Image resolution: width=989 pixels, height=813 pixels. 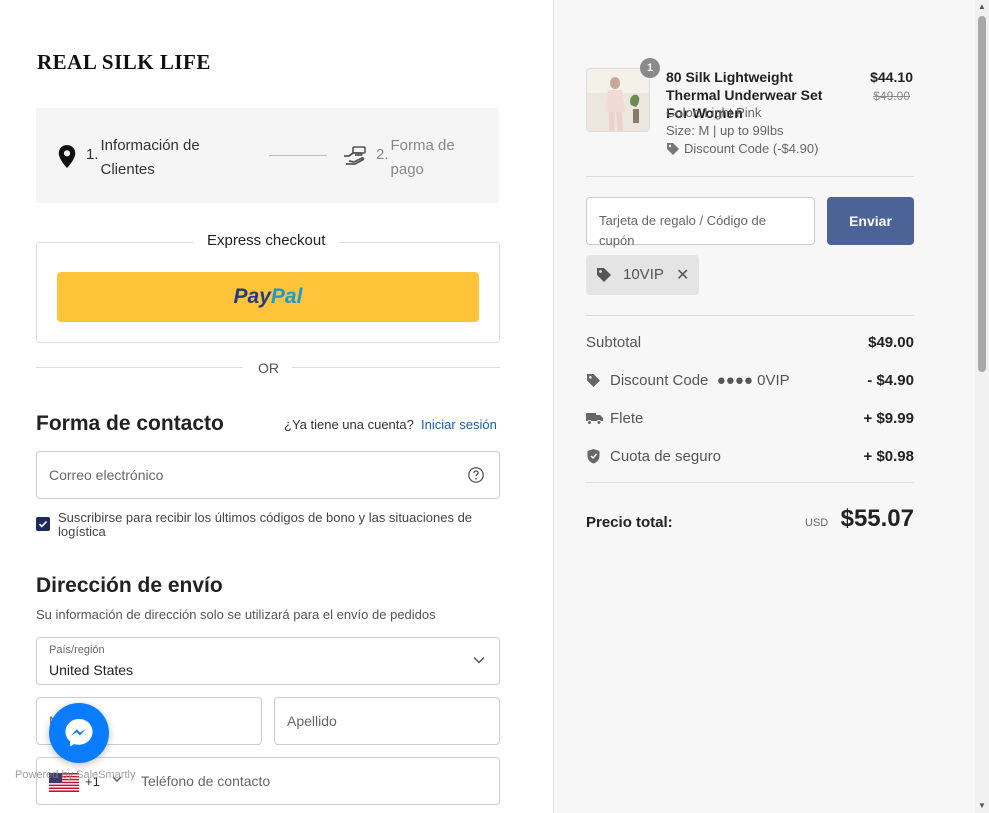 What do you see at coordinates (650, 68) in the screenshot?
I see `quantity-badge: 1` at bounding box center [650, 68].